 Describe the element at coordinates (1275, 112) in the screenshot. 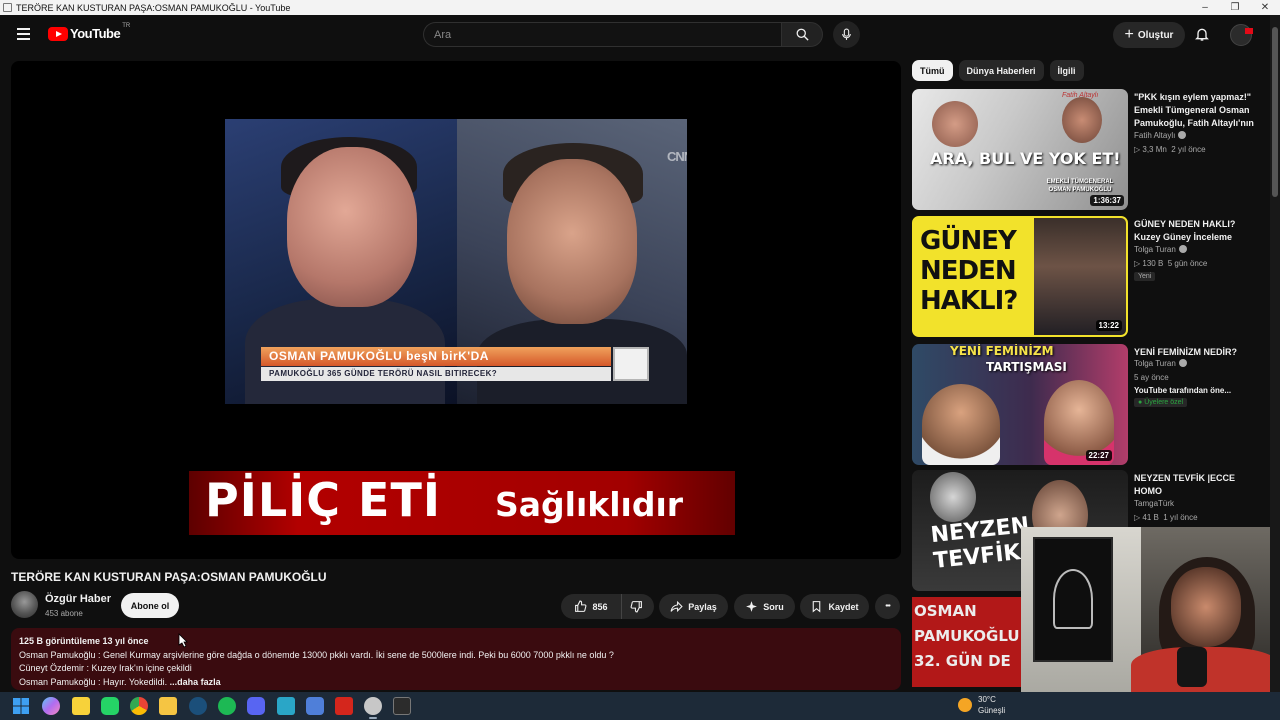

I see `scrollbar-thumb` at that location.